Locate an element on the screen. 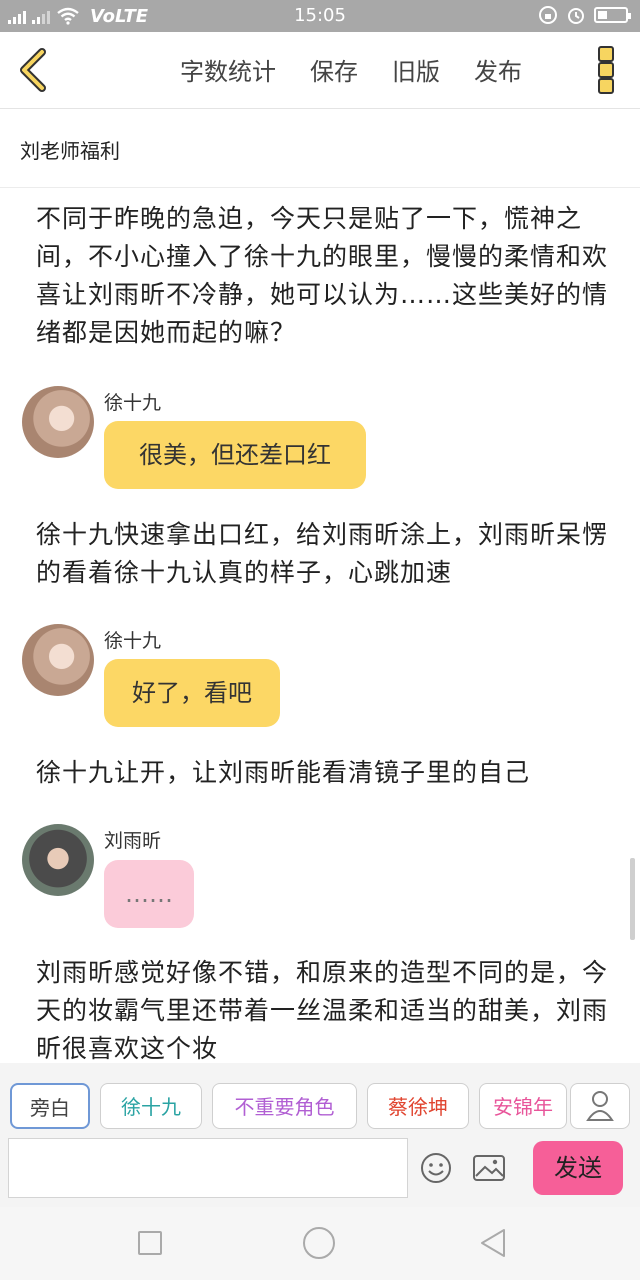 This screenshot has width=640, height=1280. role-label: 蔡徐坤 is located at coordinates (418, 1107).